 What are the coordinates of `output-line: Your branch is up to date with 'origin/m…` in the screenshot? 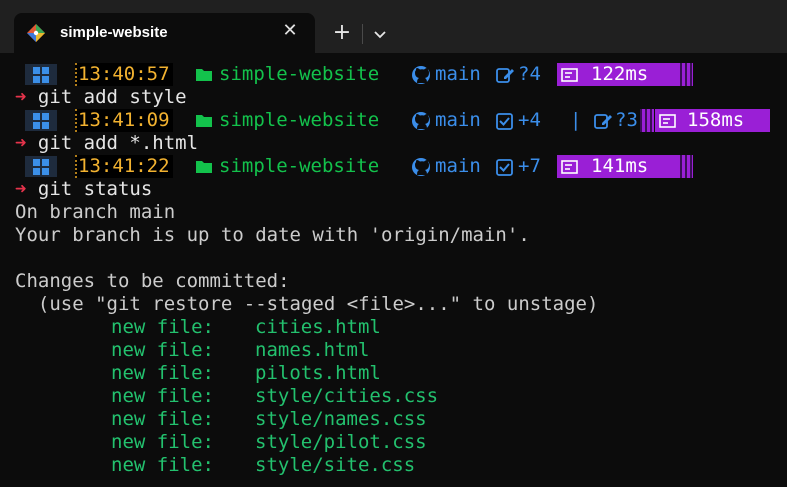 It's located at (272, 235).